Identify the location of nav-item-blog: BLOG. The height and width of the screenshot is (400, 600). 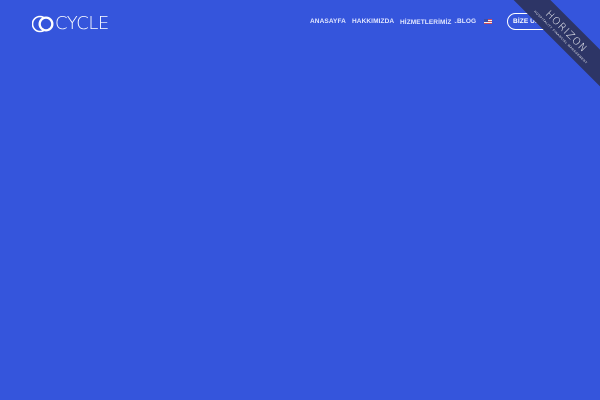
(466, 22).